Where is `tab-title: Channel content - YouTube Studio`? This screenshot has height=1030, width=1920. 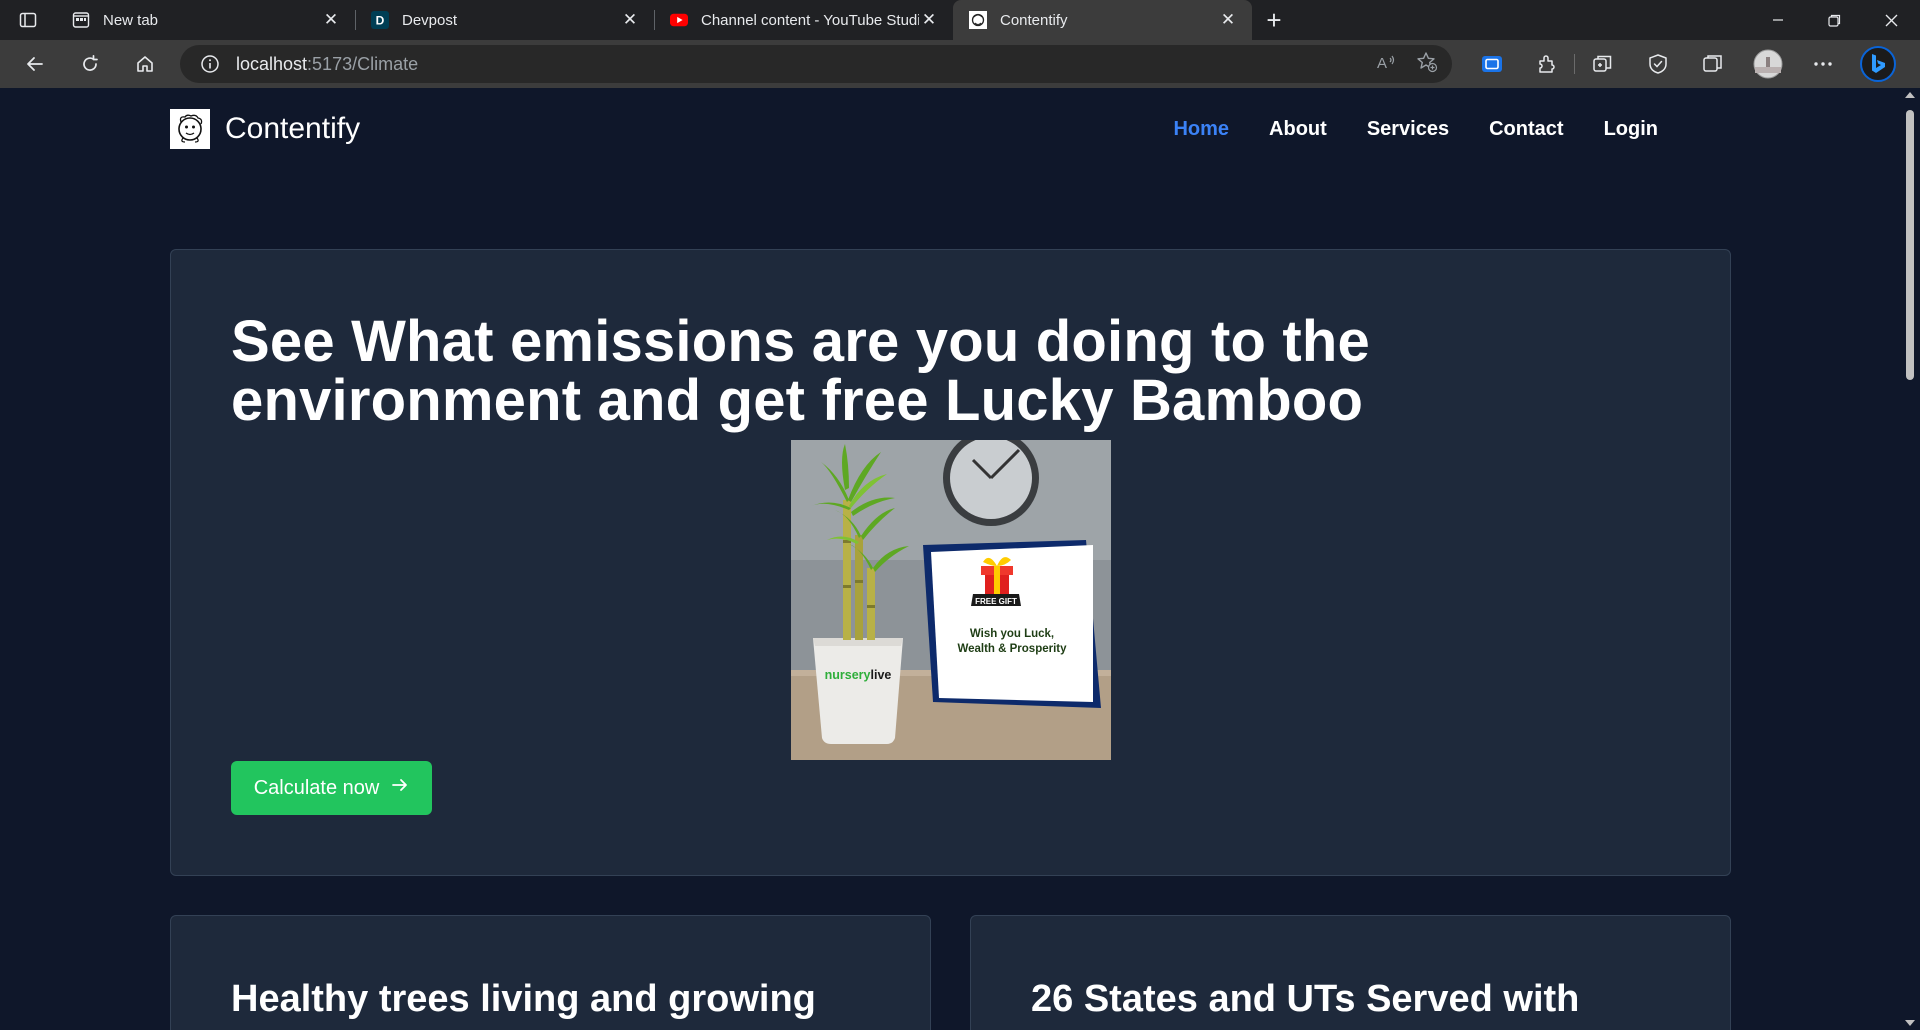 tab-title: Channel content - YouTube Studio is located at coordinates (810, 20).